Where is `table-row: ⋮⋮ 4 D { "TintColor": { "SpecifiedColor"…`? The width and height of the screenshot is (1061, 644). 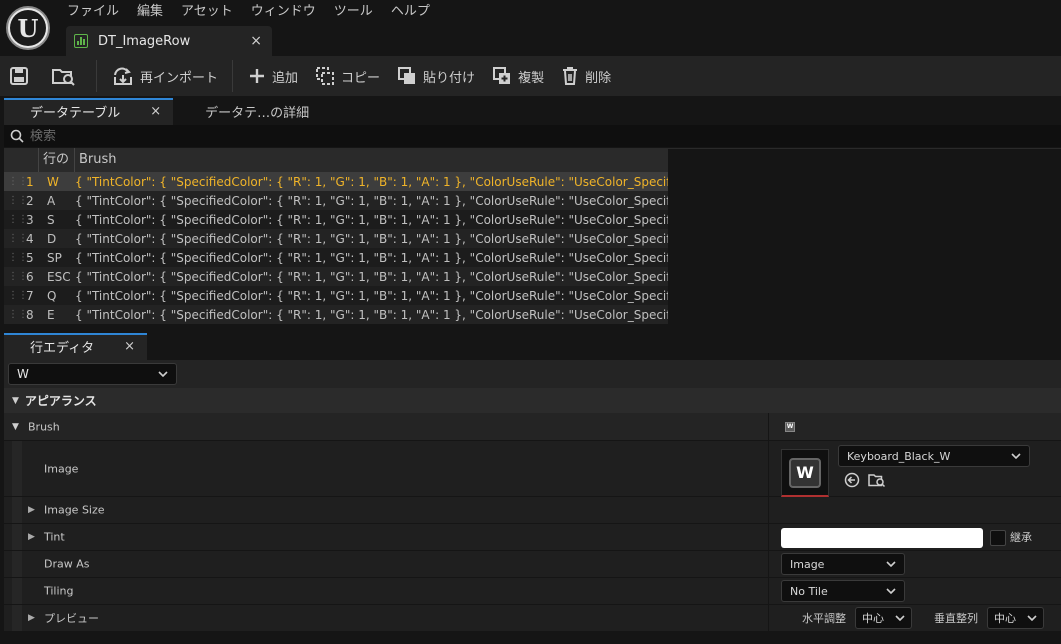 table-row: ⋮⋮ 4 D { "TintColor": { "SpecifiedColor"… is located at coordinates (336, 238).